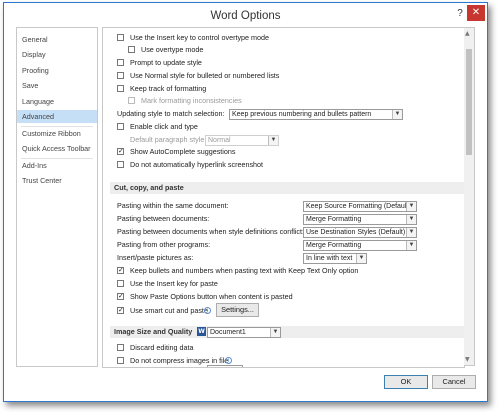  What do you see at coordinates (469, 102) in the screenshot?
I see `scrollbar-thumb` at bounding box center [469, 102].